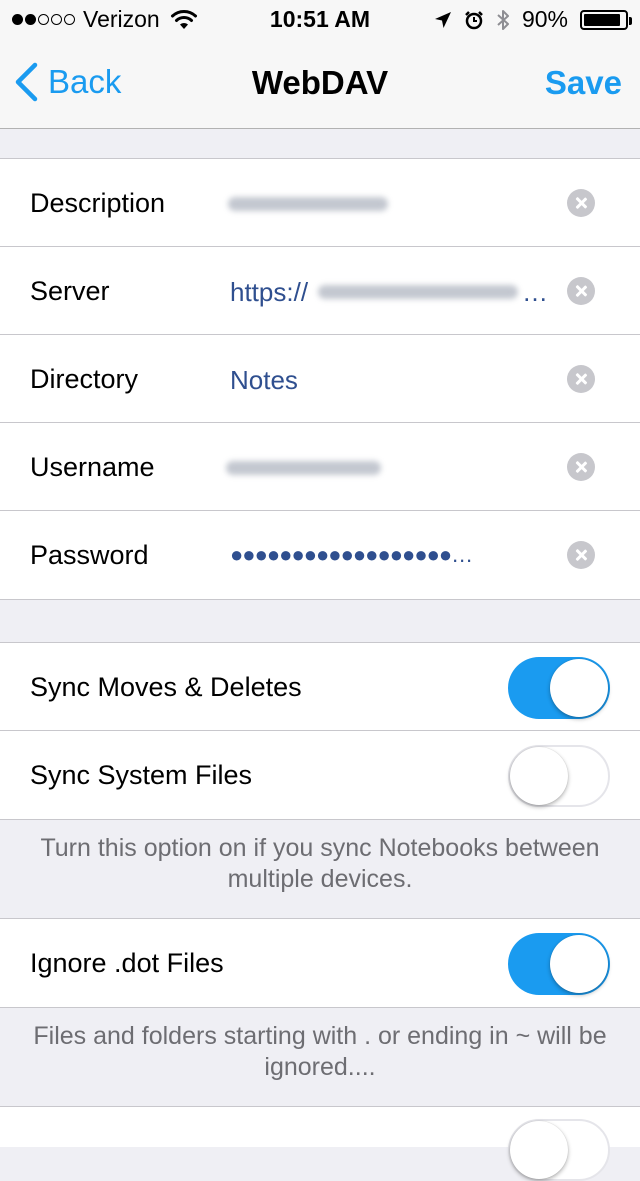 The image size is (640, 1181). Describe the element at coordinates (141, 775) in the screenshot. I see `sync-system-label: Sync System Files` at that location.